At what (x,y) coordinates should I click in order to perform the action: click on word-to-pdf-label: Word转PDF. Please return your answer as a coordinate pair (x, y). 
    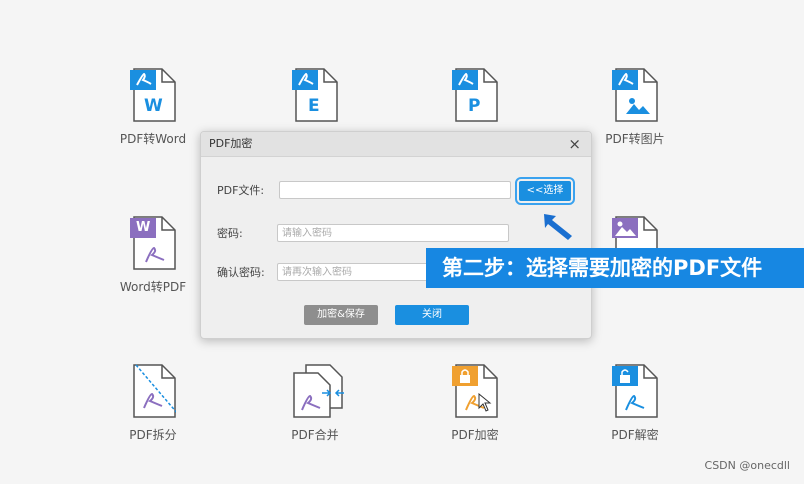
    Looking at the image, I should click on (153, 287).